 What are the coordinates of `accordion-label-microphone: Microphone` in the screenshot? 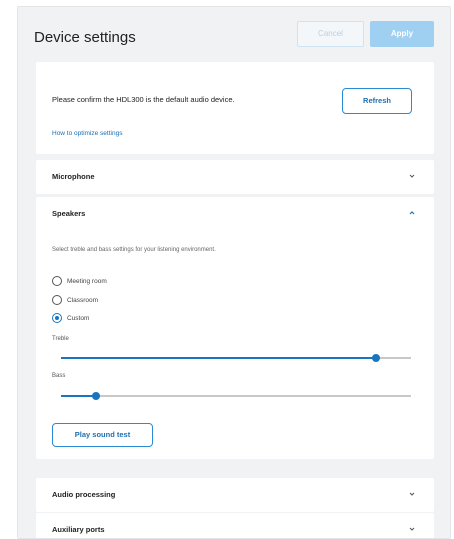 It's located at (73, 176).